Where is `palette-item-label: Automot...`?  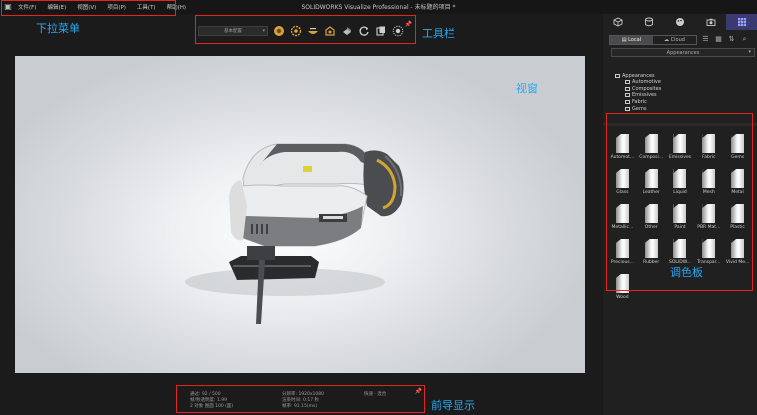
palette-item-label: Automot... is located at coordinates (622, 157).